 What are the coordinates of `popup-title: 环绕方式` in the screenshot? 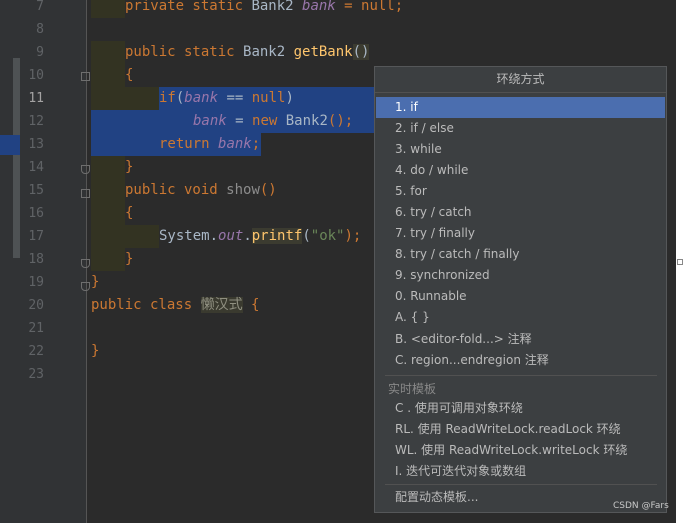 It's located at (520, 80).